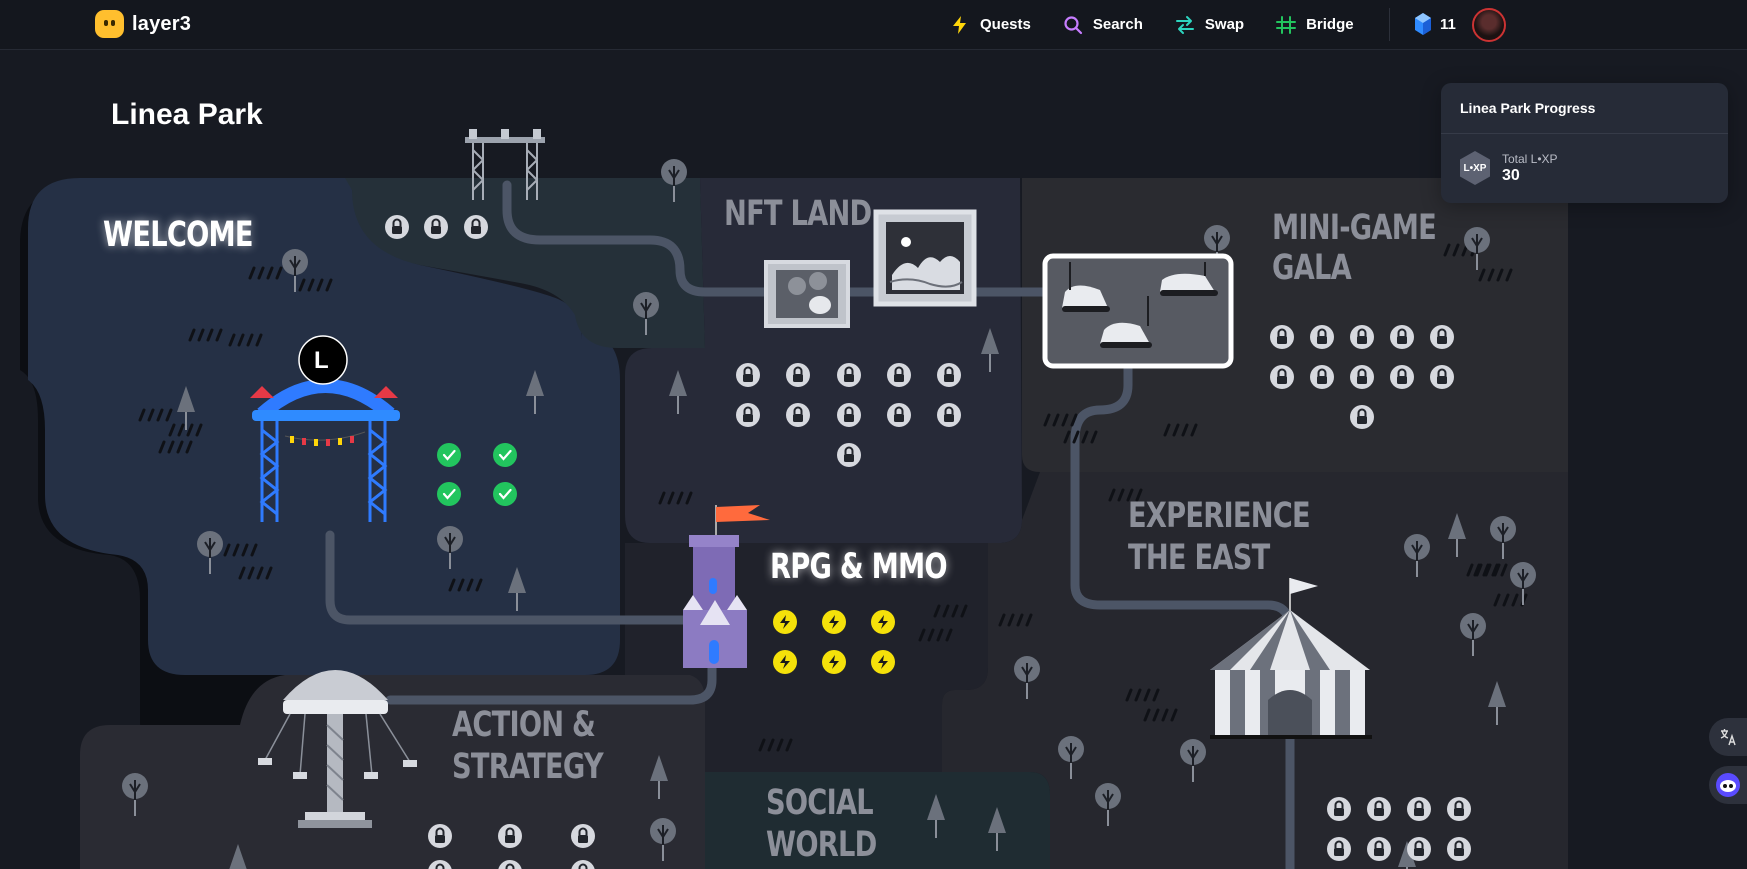 The width and height of the screenshot is (1747, 869). I want to click on zone-title-social-1: SOCIAL, so click(820, 803).